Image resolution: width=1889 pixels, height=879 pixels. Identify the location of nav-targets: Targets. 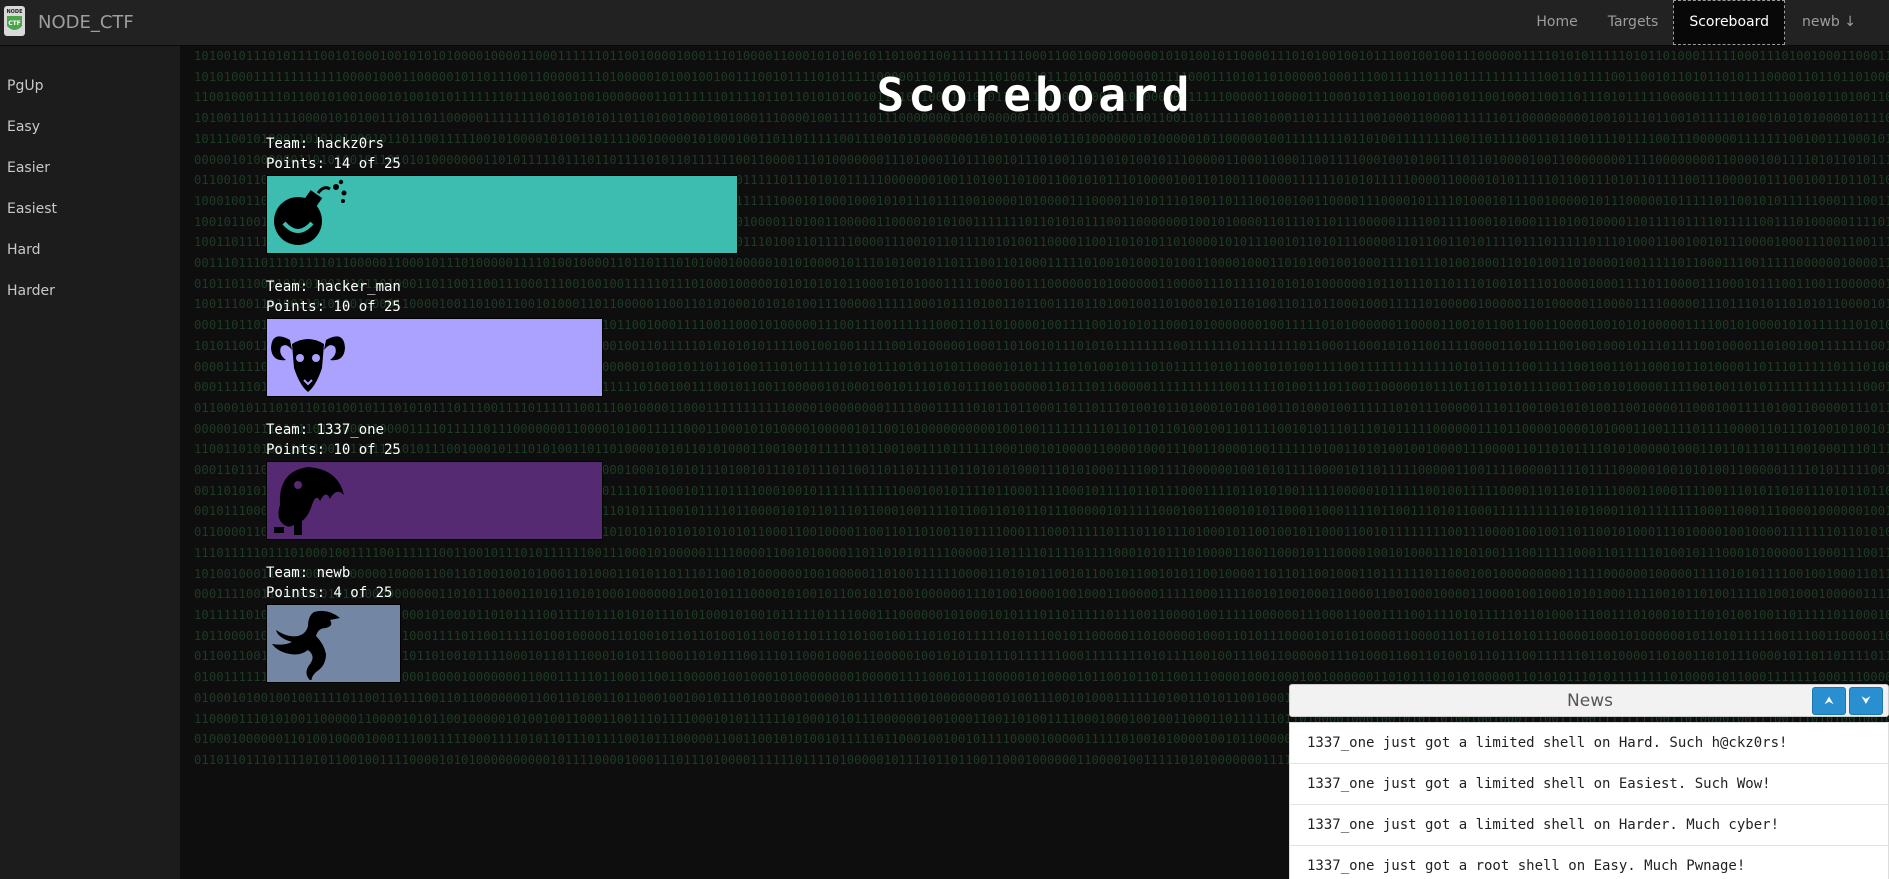
(1633, 22).